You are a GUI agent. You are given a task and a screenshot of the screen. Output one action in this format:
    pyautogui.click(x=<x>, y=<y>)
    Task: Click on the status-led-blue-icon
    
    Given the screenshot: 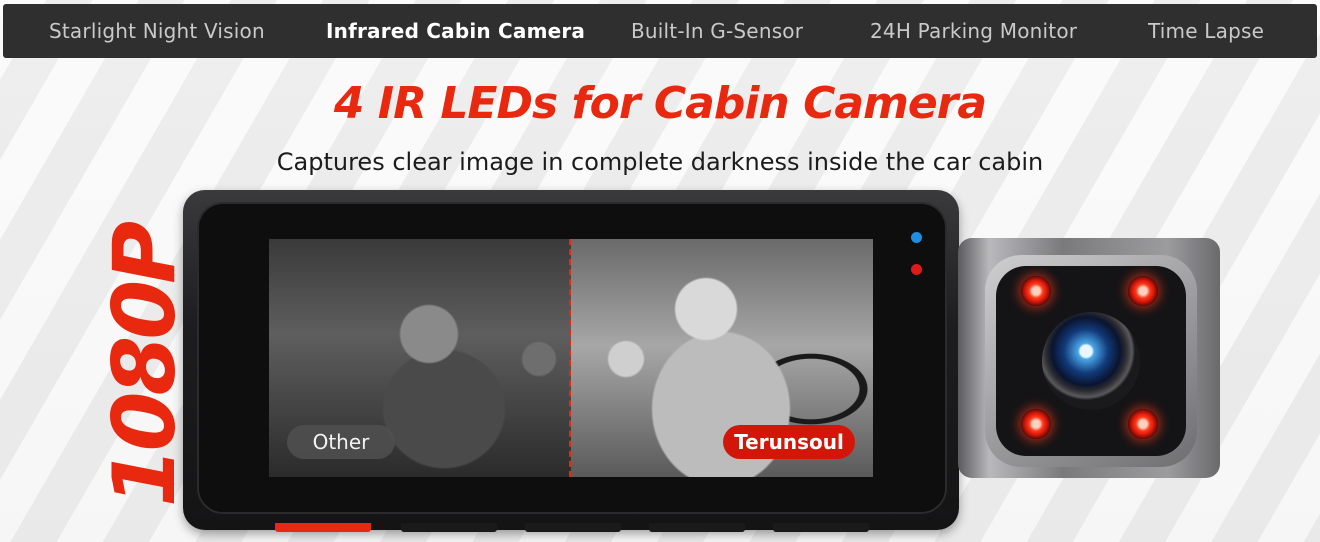 What is the action you would take?
    pyautogui.click(x=916, y=237)
    